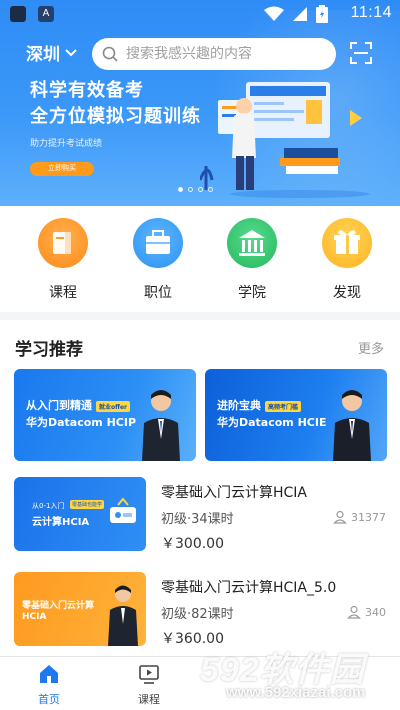 The width and height of the screenshot is (400, 710). What do you see at coordinates (272, 422) in the screenshot?
I see `promo-banner-course: 华为Datacom HCIE` at bounding box center [272, 422].